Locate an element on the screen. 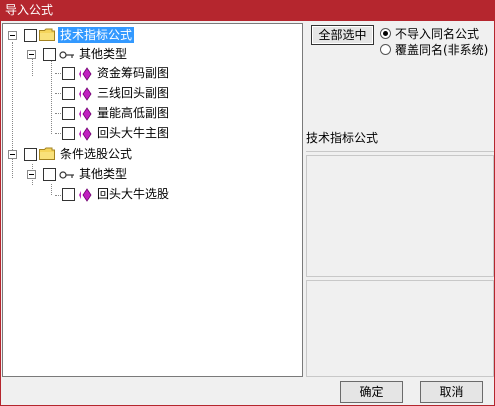 This screenshot has width=495, height=406. select-all-button: 全部选中 is located at coordinates (342, 35).